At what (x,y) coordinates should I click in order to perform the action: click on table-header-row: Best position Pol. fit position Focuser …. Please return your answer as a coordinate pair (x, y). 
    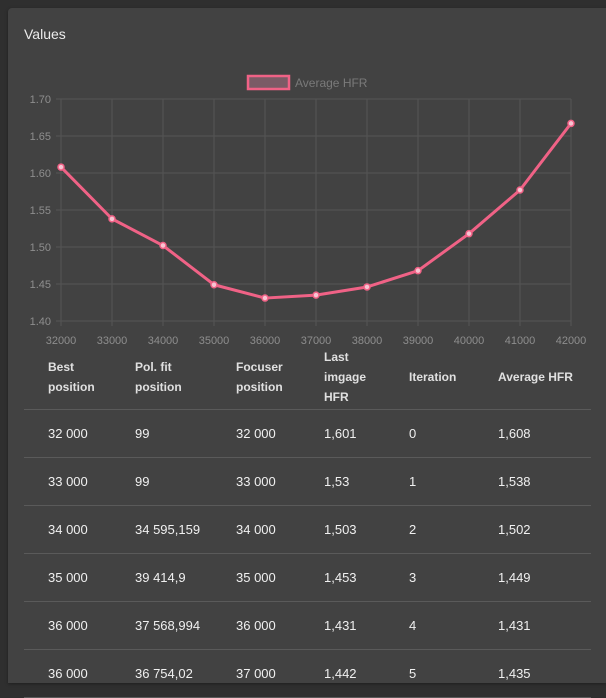
    Looking at the image, I should click on (307, 377).